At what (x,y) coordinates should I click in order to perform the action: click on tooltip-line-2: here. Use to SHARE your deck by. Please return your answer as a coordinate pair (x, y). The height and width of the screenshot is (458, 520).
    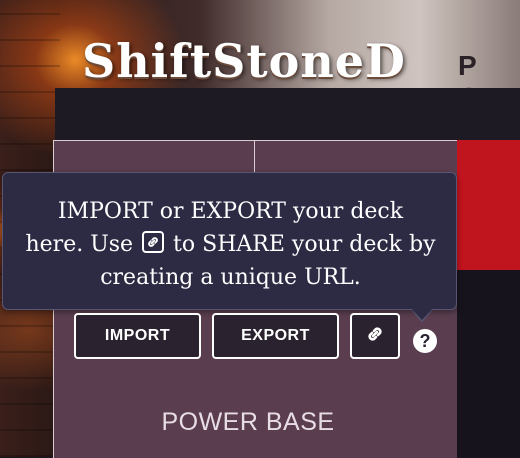
    Looking at the image, I should click on (230, 244).